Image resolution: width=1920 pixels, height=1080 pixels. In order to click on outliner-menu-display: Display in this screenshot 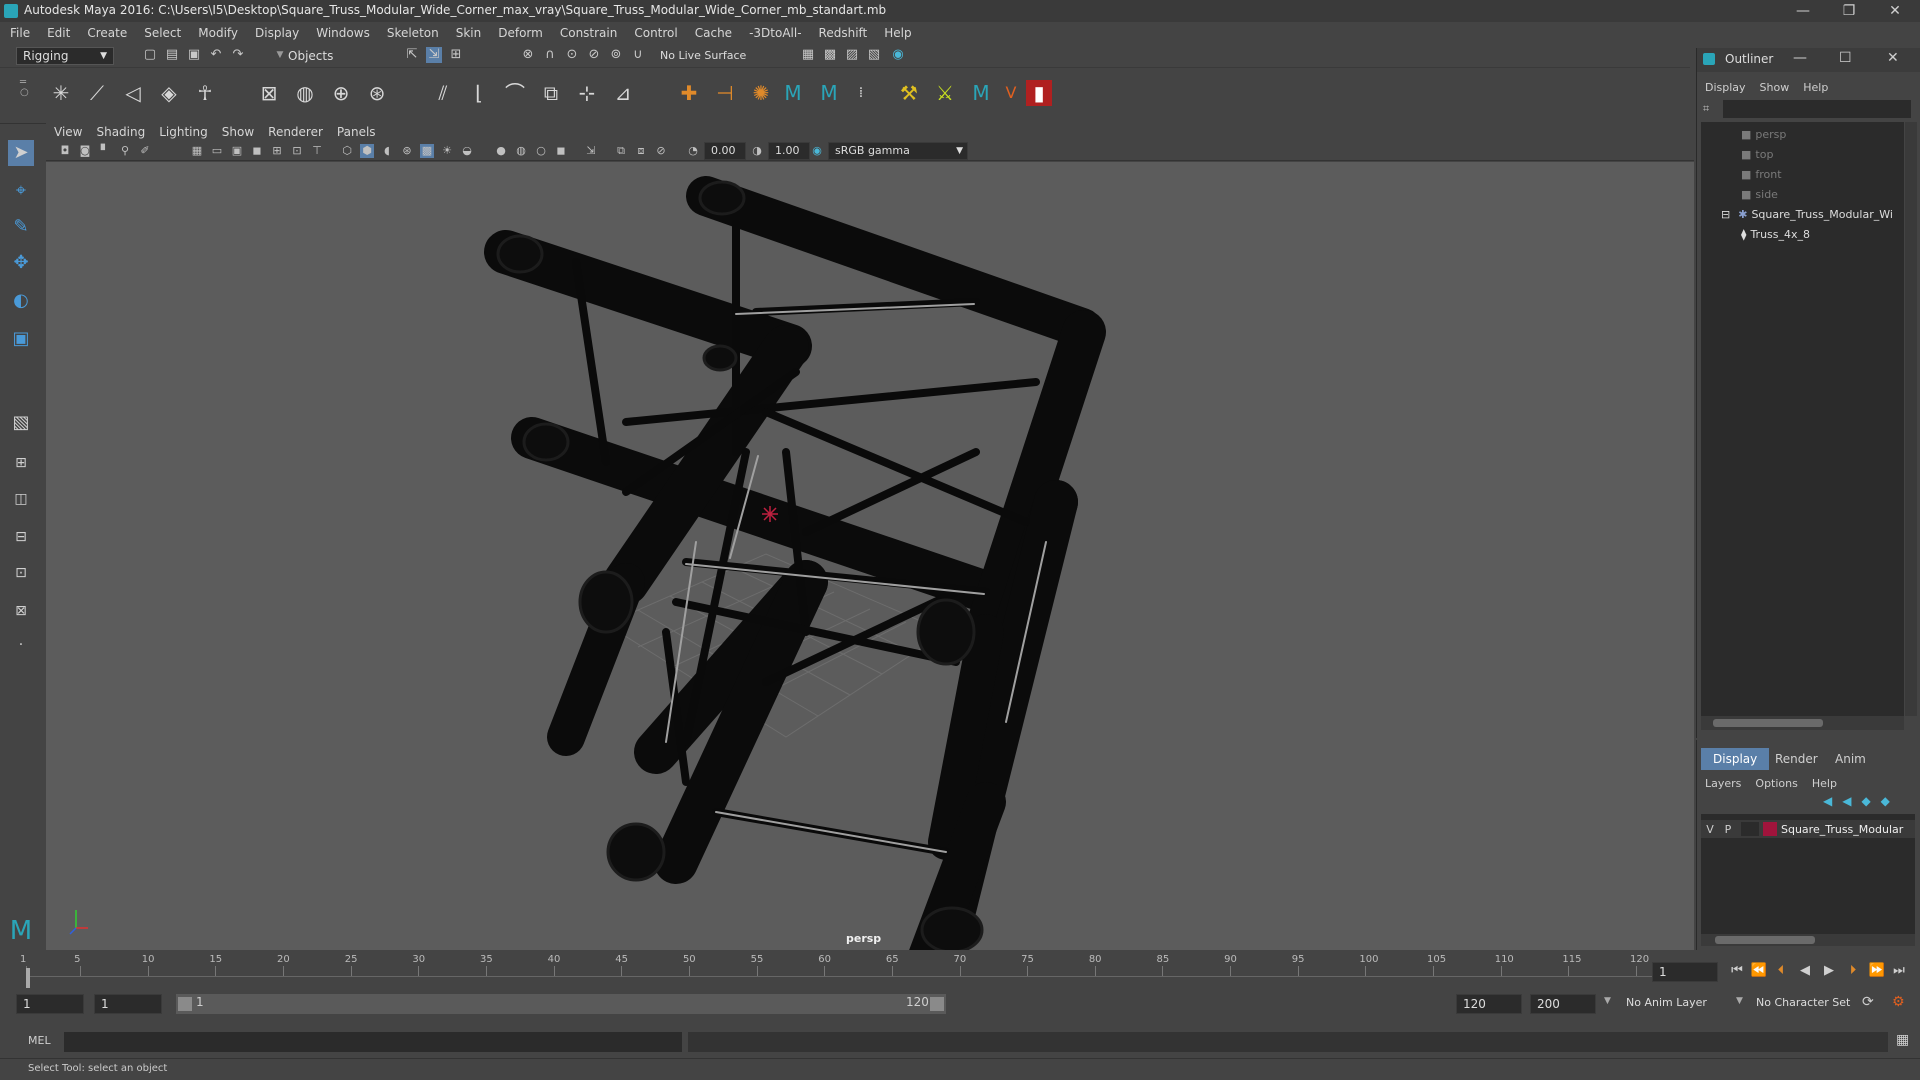, I will do `click(1725, 87)`.